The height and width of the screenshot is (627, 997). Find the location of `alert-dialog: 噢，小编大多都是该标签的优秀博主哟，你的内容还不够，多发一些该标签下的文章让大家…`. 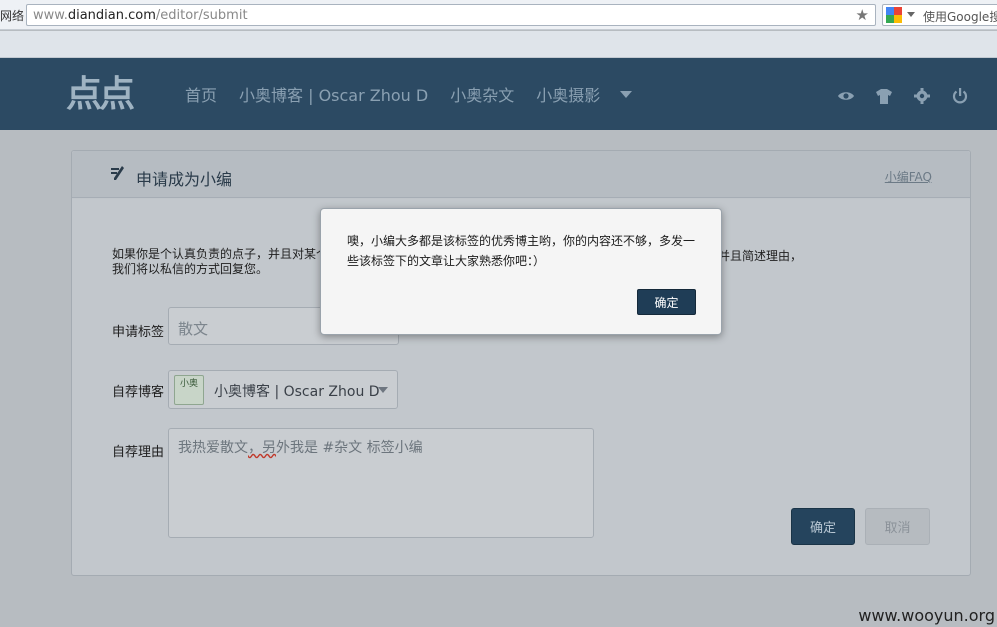

alert-dialog: 噢，小编大多都是该标签的优秀博主哟，你的内容还不够，多发一些该标签下的文章让大家… is located at coordinates (521, 271).